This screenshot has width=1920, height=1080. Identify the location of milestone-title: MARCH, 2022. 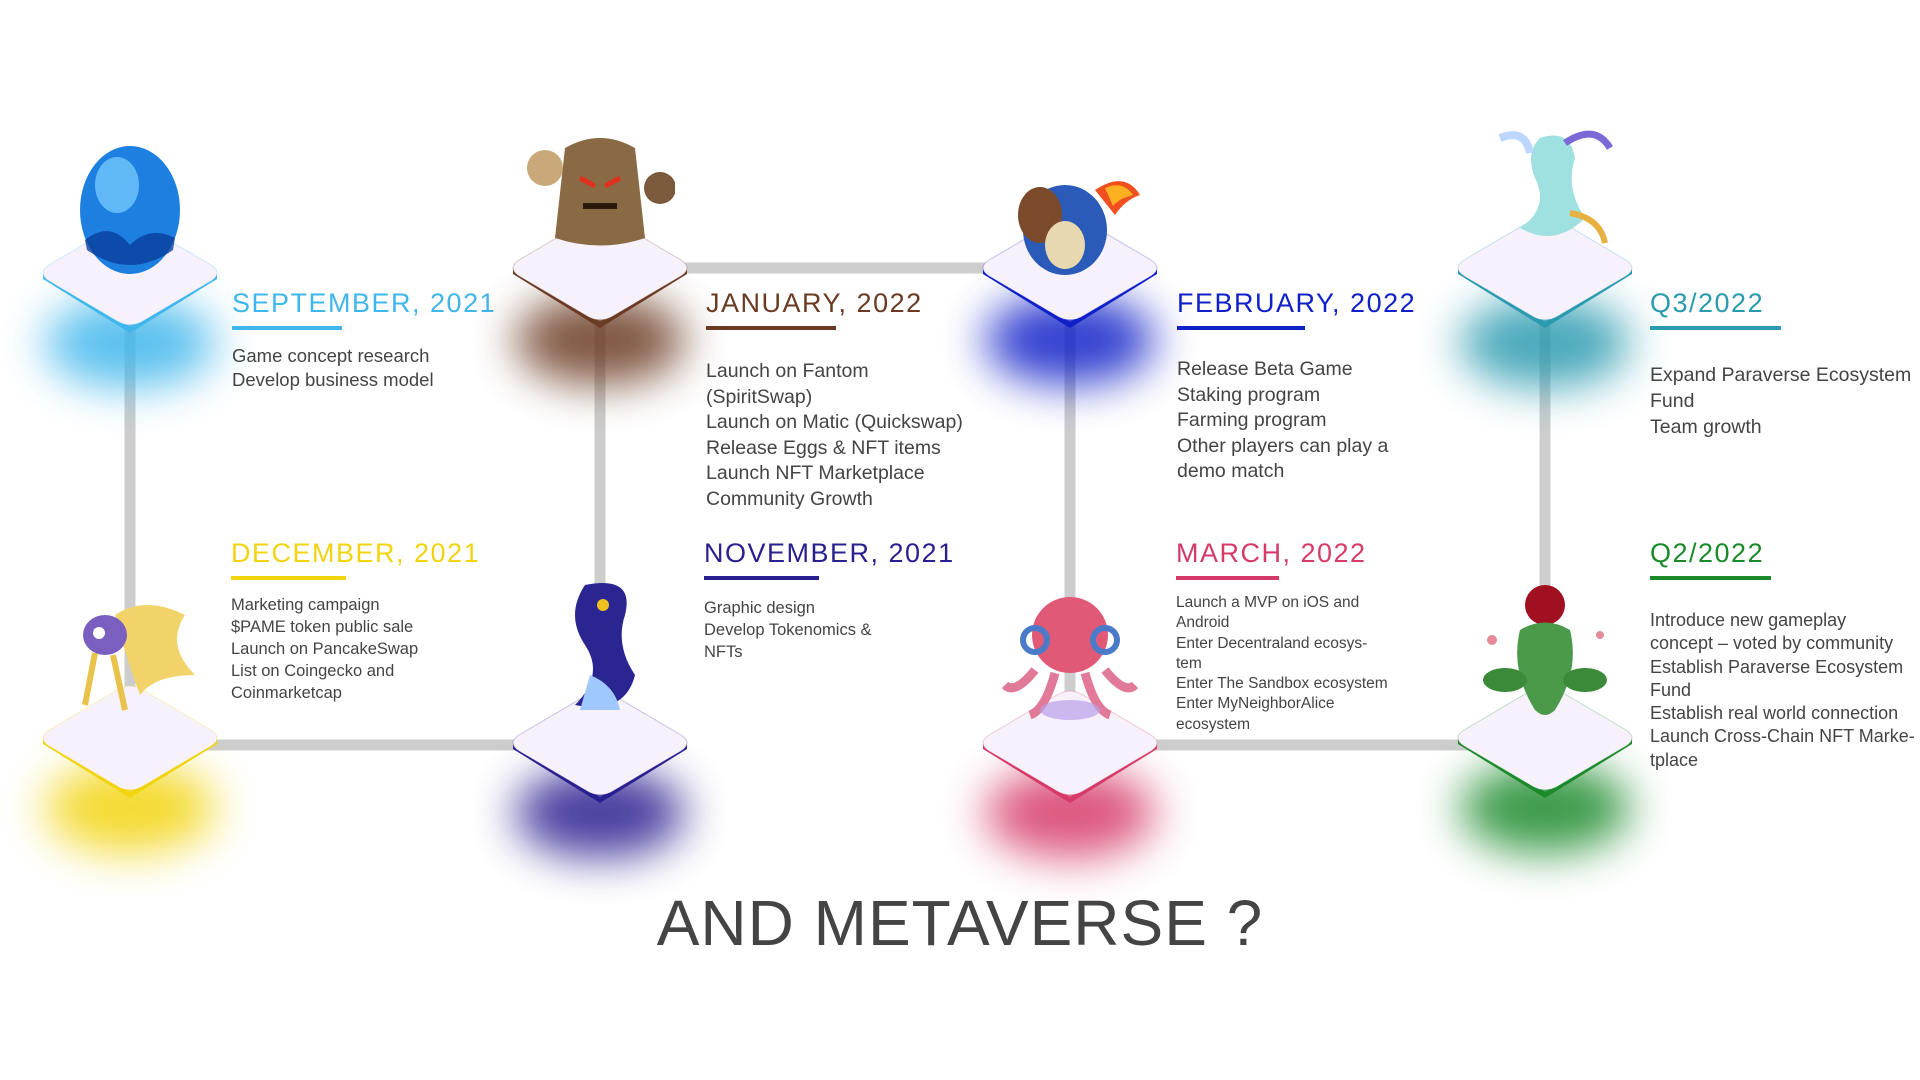
(1271, 553).